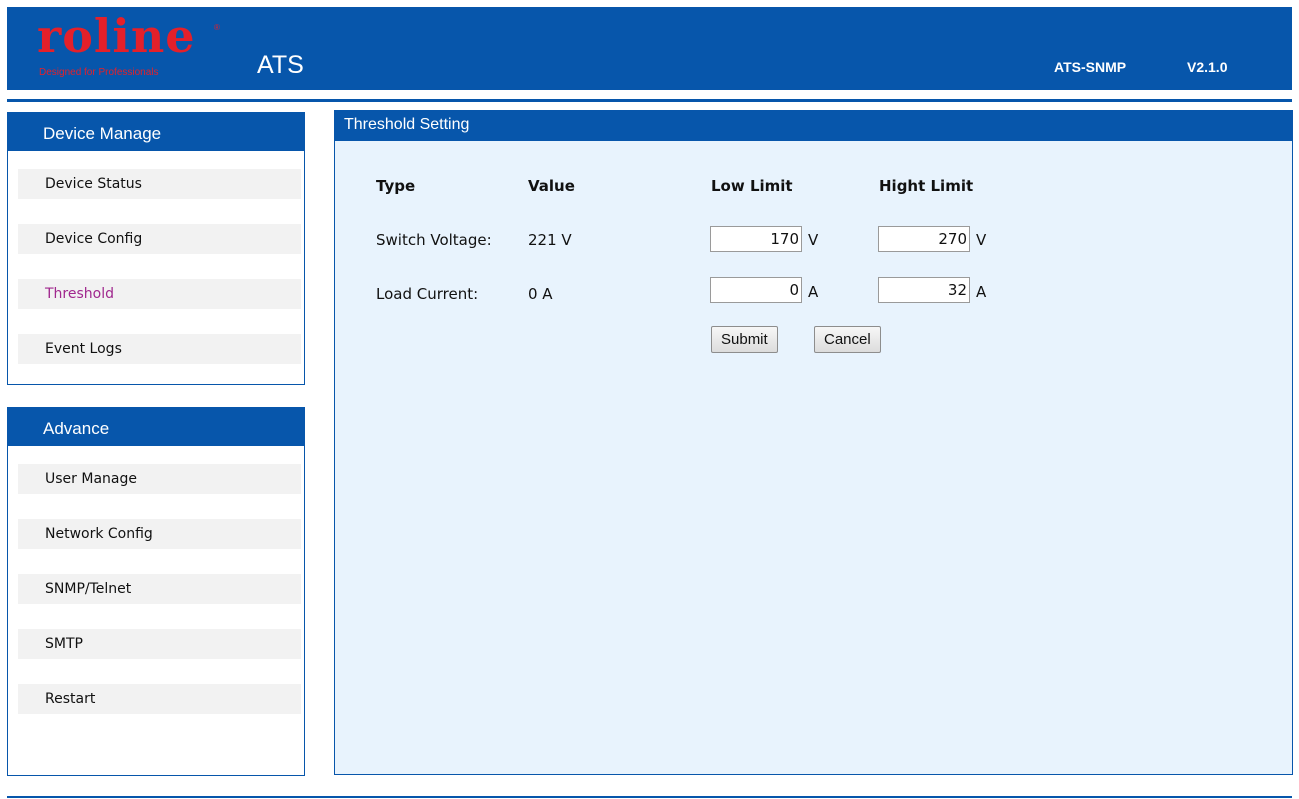  What do you see at coordinates (551, 186) in the screenshot?
I see `column-header-value: Value` at bounding box center [551, 186].